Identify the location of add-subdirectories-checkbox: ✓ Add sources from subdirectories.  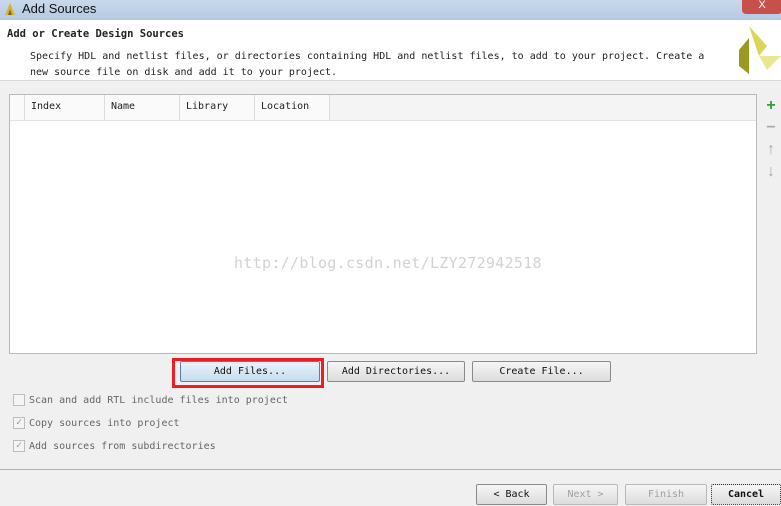
(114, 446).